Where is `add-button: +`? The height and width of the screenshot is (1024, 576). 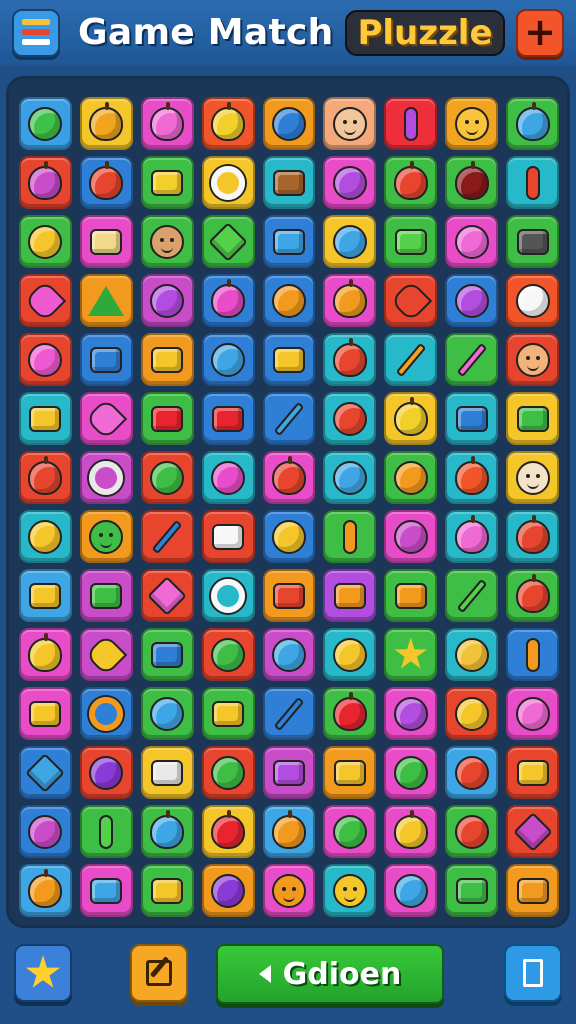
add-button: + is located at coordinates (540, 33).